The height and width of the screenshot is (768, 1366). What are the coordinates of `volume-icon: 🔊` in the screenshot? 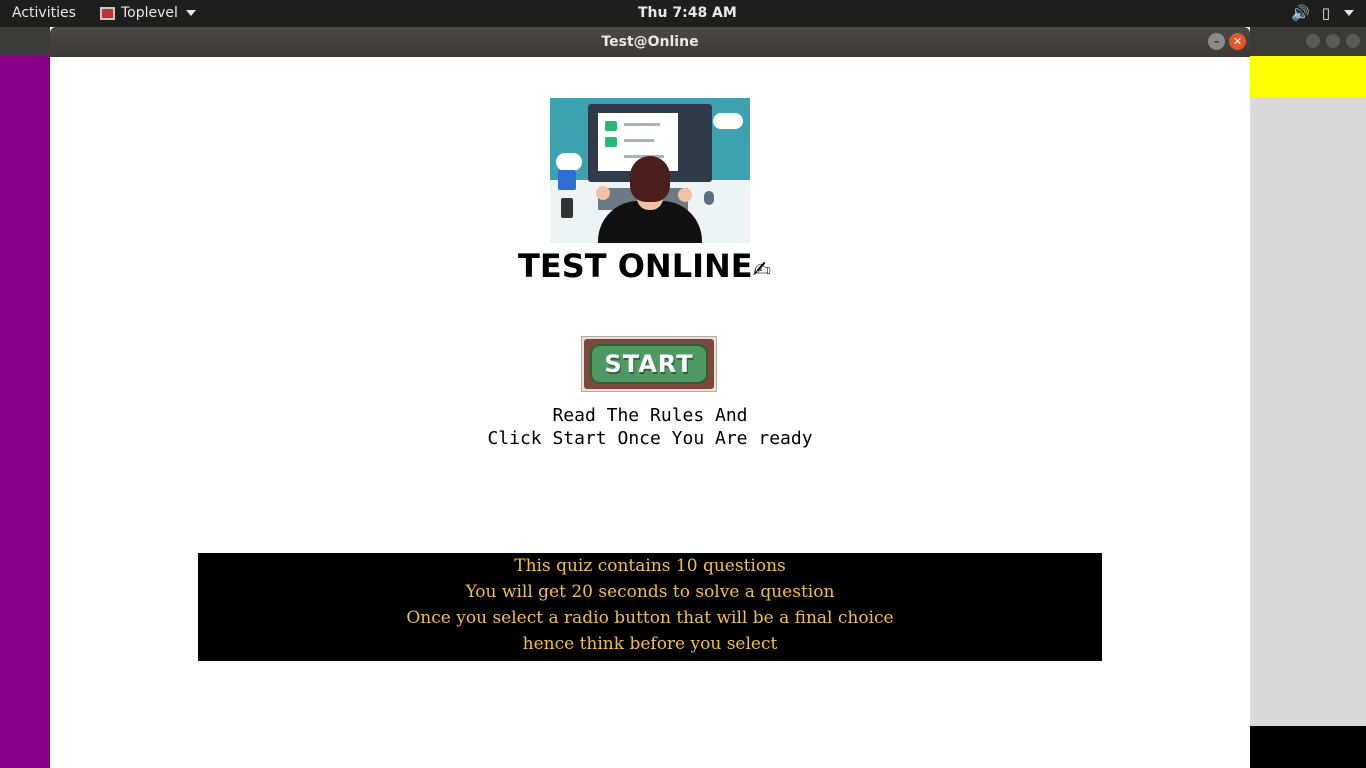 It's located at (1300, 13).